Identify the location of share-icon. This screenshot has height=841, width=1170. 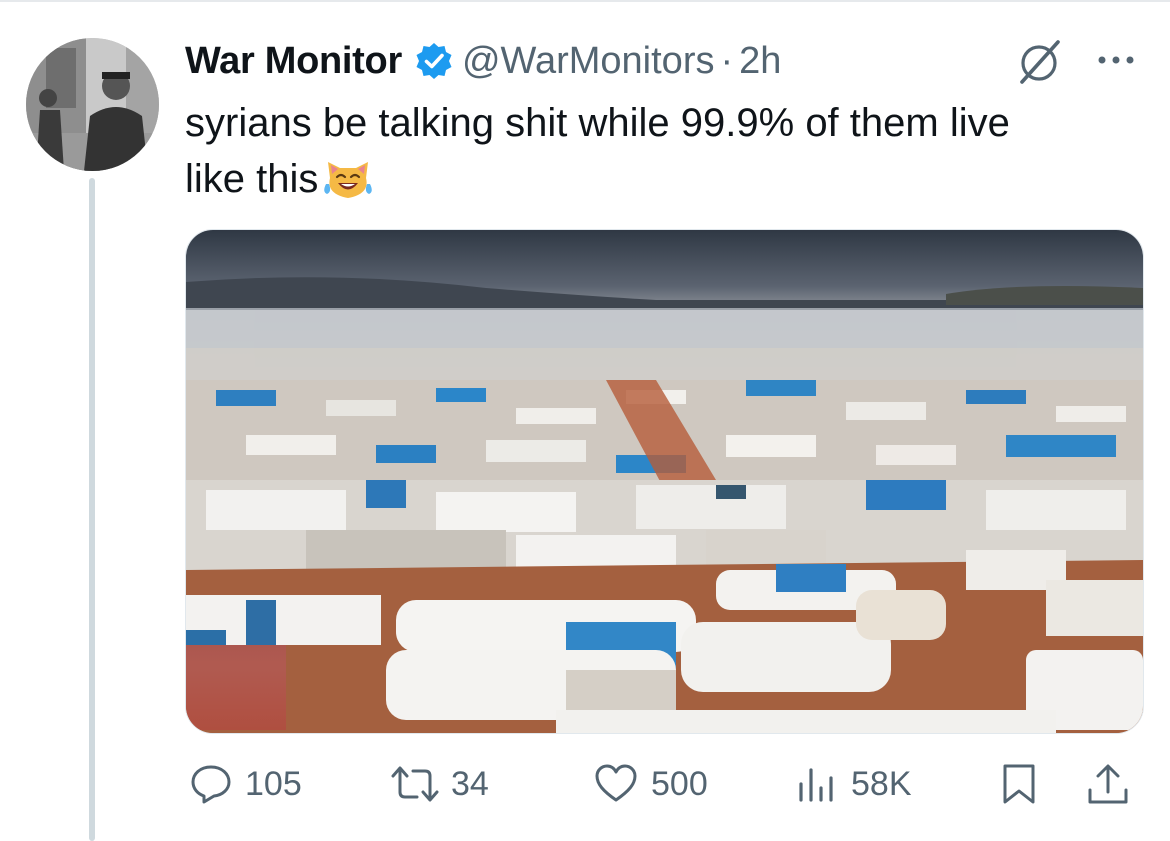
(1108, 784).